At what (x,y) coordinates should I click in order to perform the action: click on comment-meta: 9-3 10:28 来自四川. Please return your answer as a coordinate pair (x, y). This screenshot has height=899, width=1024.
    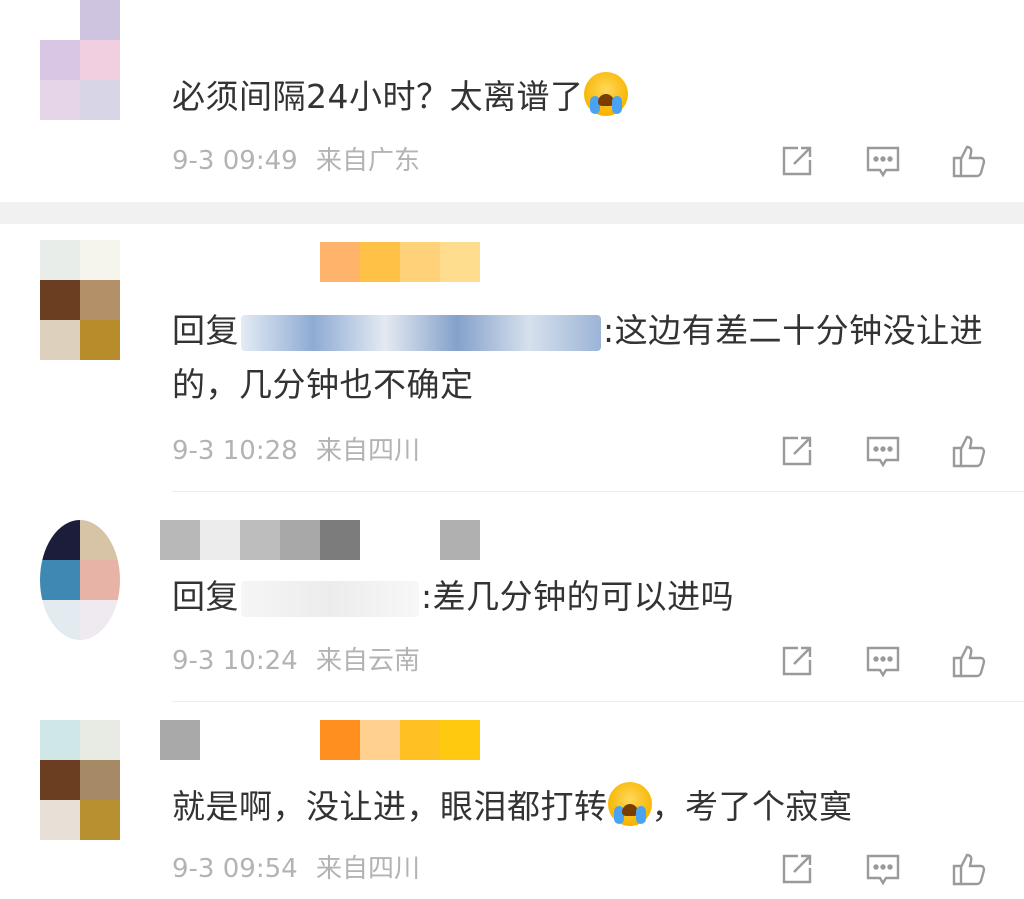
    Looking at the image, I should click on (296, 451).